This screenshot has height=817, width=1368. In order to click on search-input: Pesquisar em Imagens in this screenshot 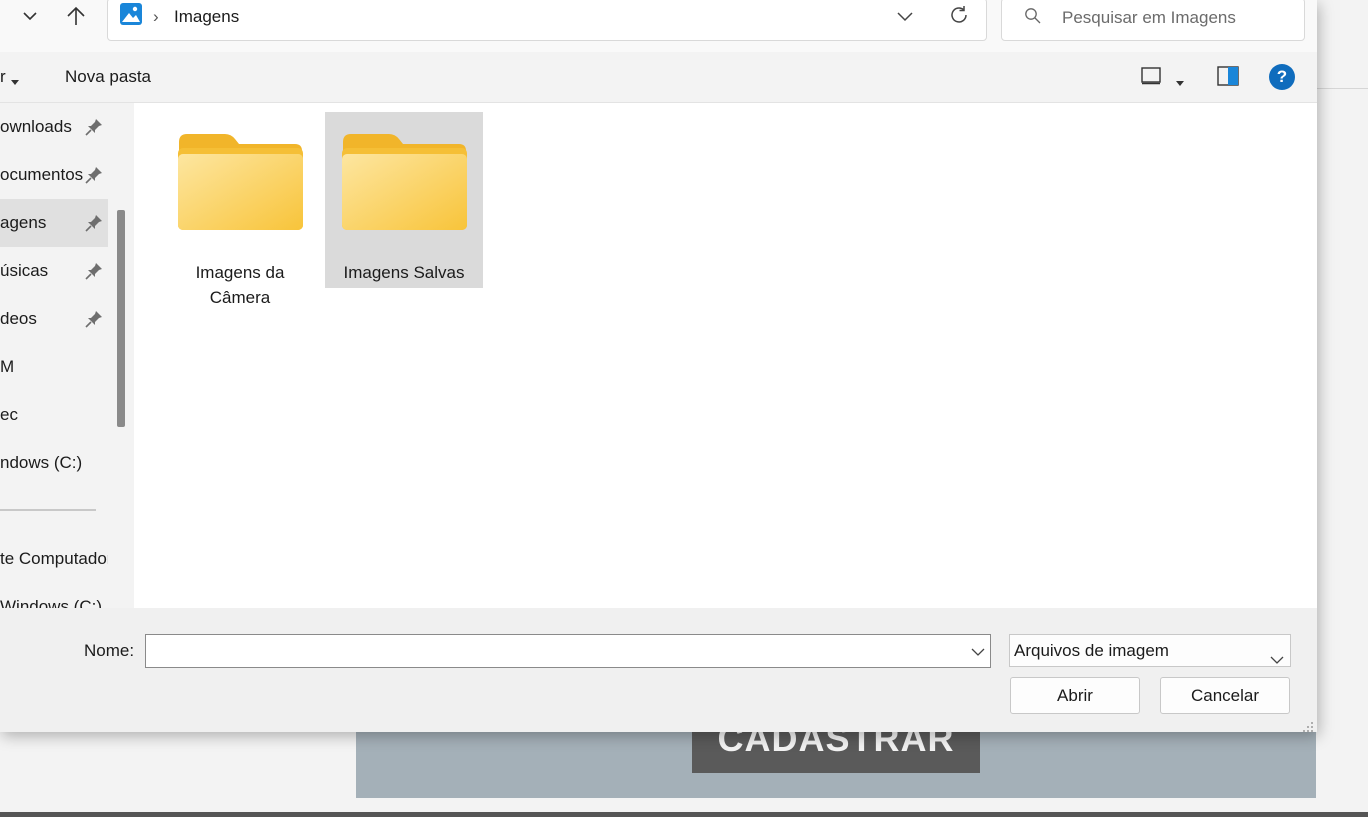, I will do `click(1149, 18)`.